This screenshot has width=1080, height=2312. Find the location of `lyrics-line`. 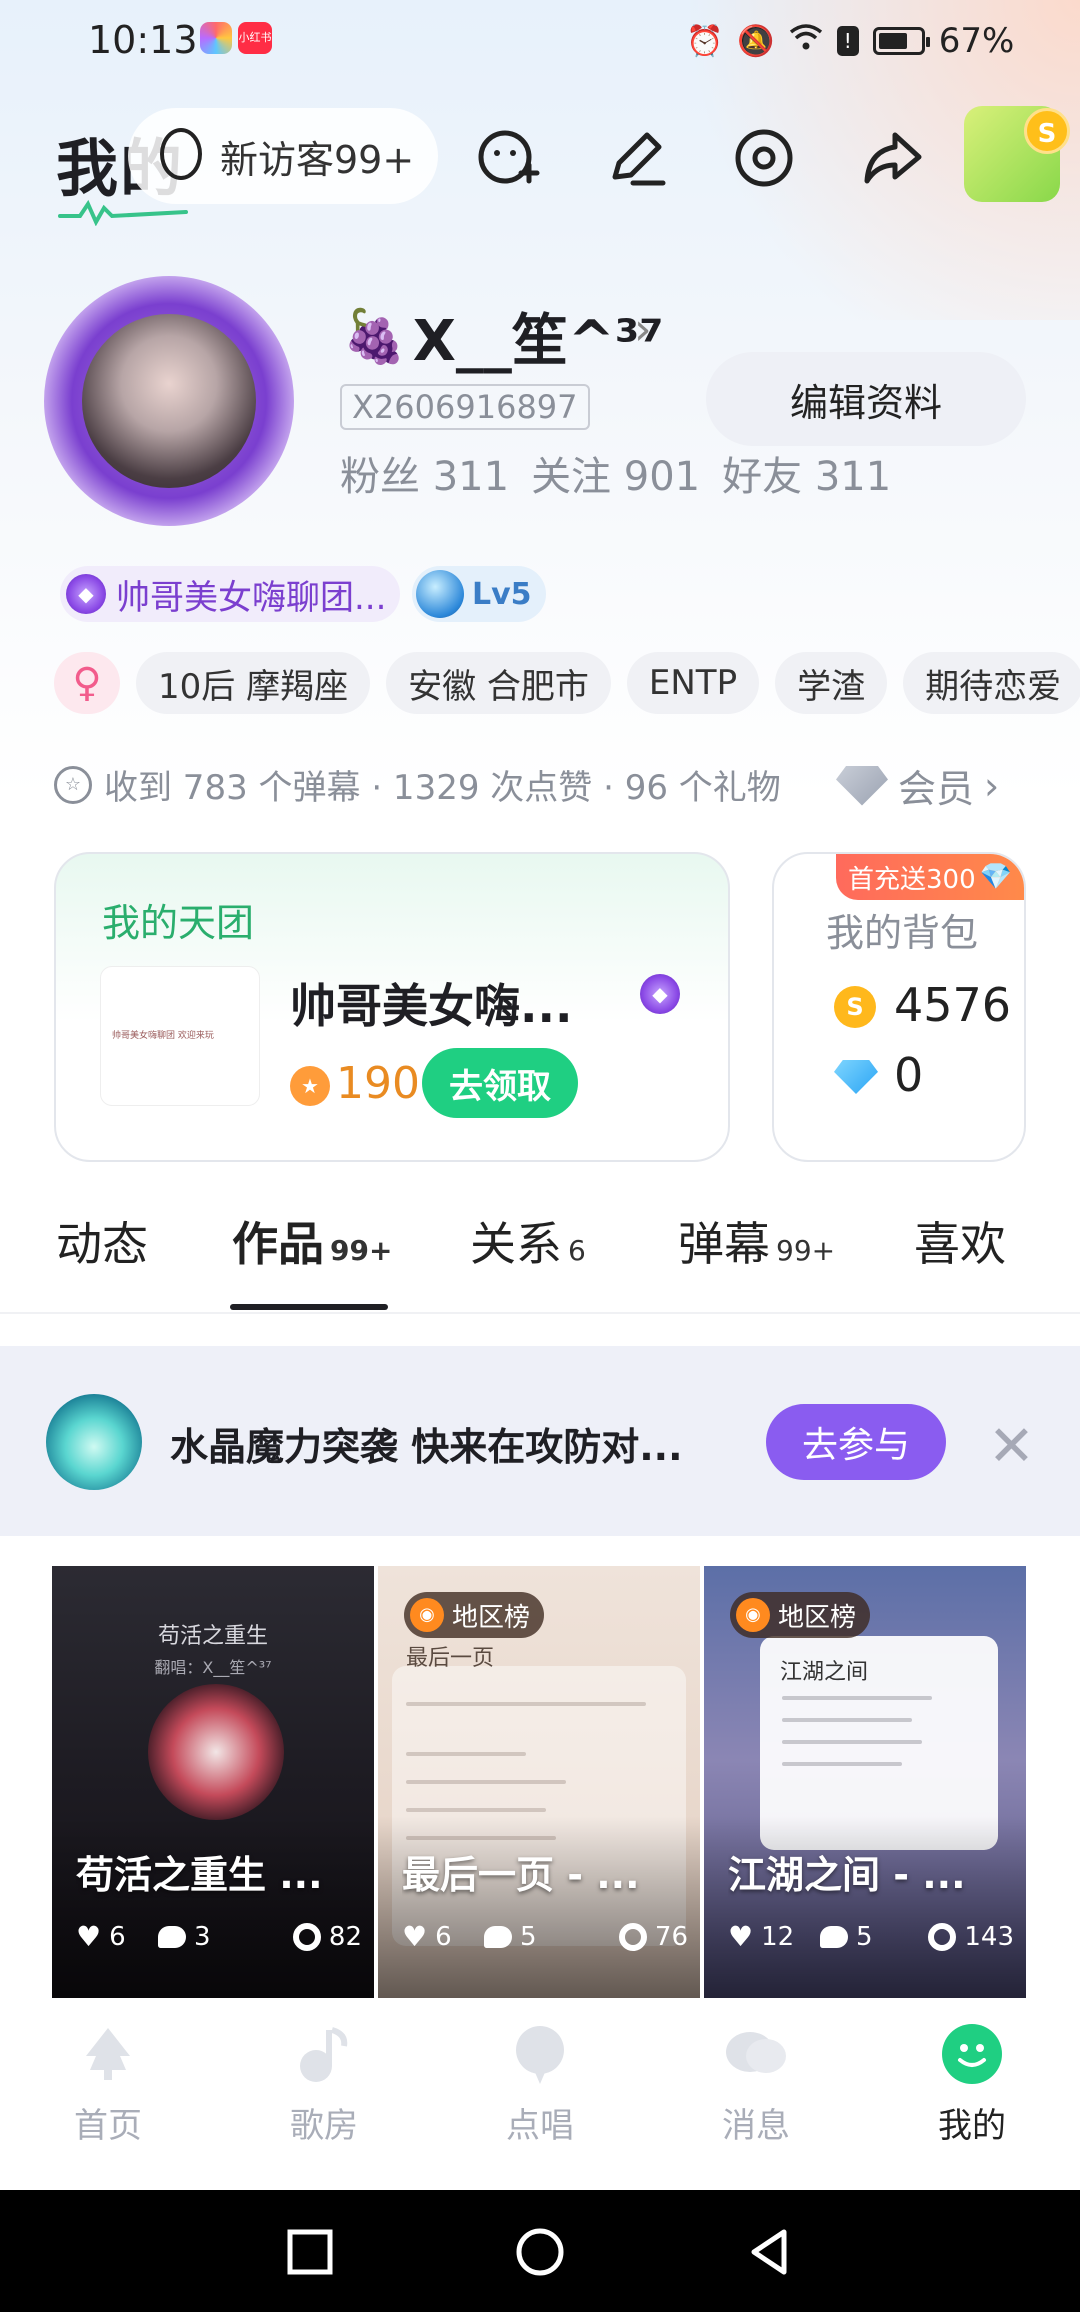

lyrics-line is located at coordinates (857, 1698).